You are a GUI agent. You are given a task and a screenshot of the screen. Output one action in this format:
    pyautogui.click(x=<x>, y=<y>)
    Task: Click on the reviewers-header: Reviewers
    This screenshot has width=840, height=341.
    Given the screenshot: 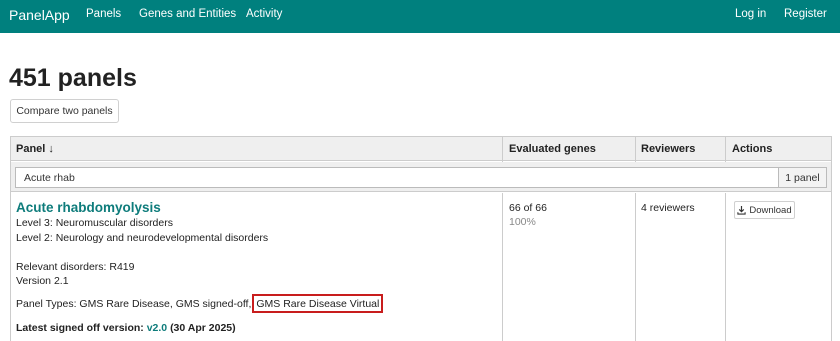 What is the action you would take?
    pyautogui.click(x=668, y=149)
    